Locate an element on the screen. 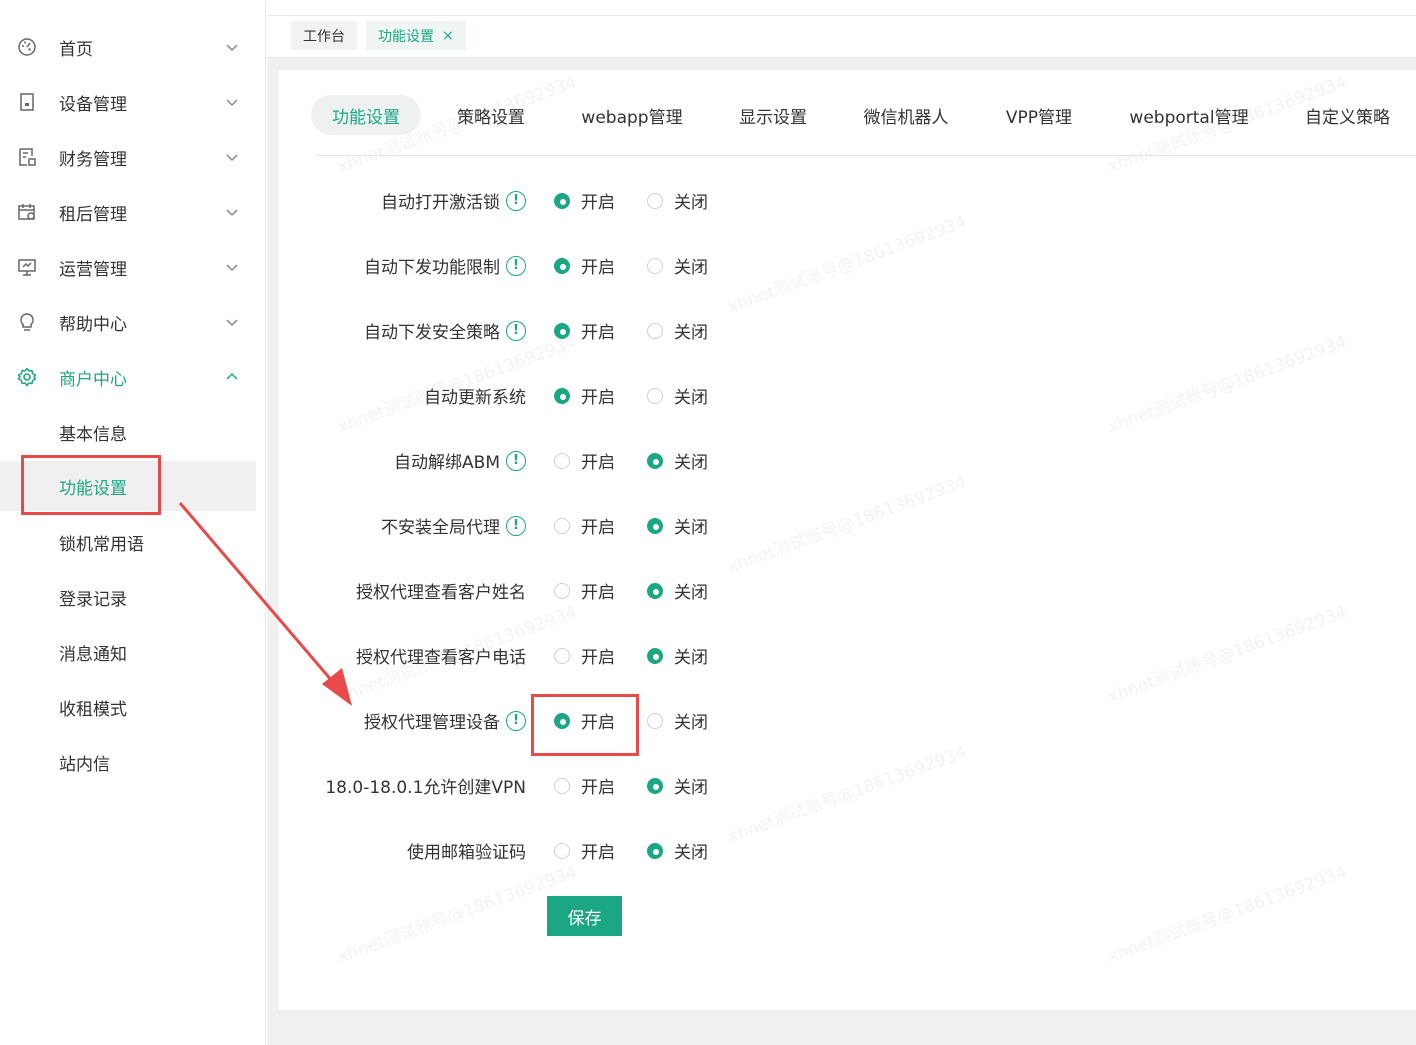 This screenshot has width=1416, height=1045. tab-workbench: 工作台 is located at coordinates (324, 35).